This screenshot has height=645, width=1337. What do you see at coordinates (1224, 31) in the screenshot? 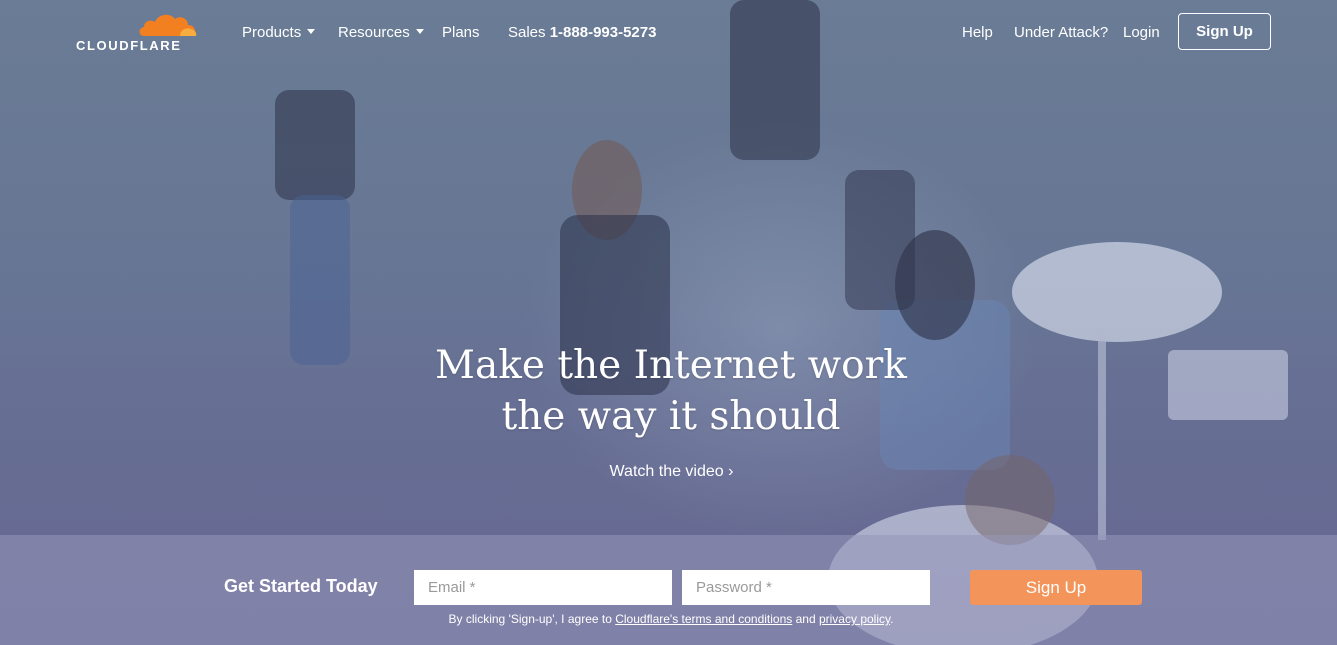
I see `header-signup-button: Sign Up` at bounding box center [1224, 31].